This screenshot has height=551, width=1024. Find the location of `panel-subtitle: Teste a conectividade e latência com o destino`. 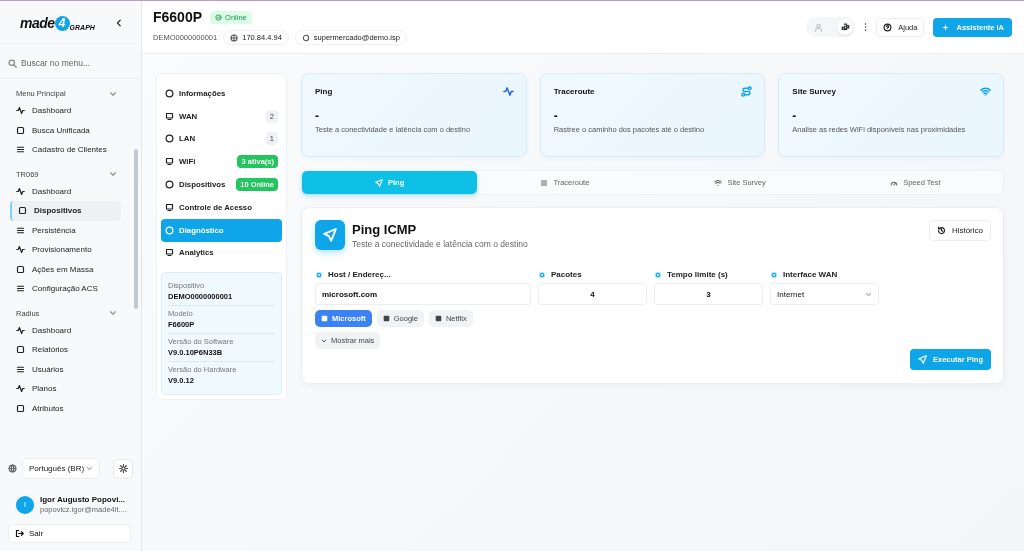

panel-subtitle: Teste a conectividade e latência com o destino is located at coordinates (440, 244).